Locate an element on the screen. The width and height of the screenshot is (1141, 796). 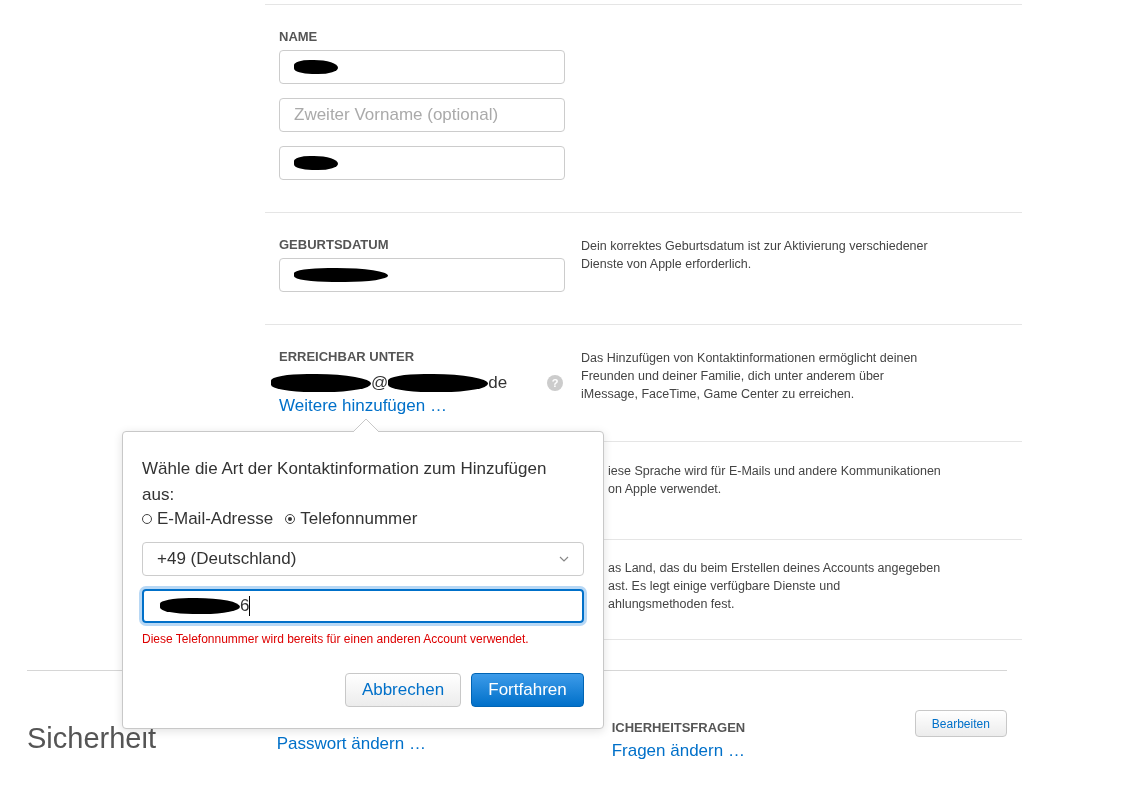
section-label: GEBURTSDATUM is located at coordinates (334, 244).